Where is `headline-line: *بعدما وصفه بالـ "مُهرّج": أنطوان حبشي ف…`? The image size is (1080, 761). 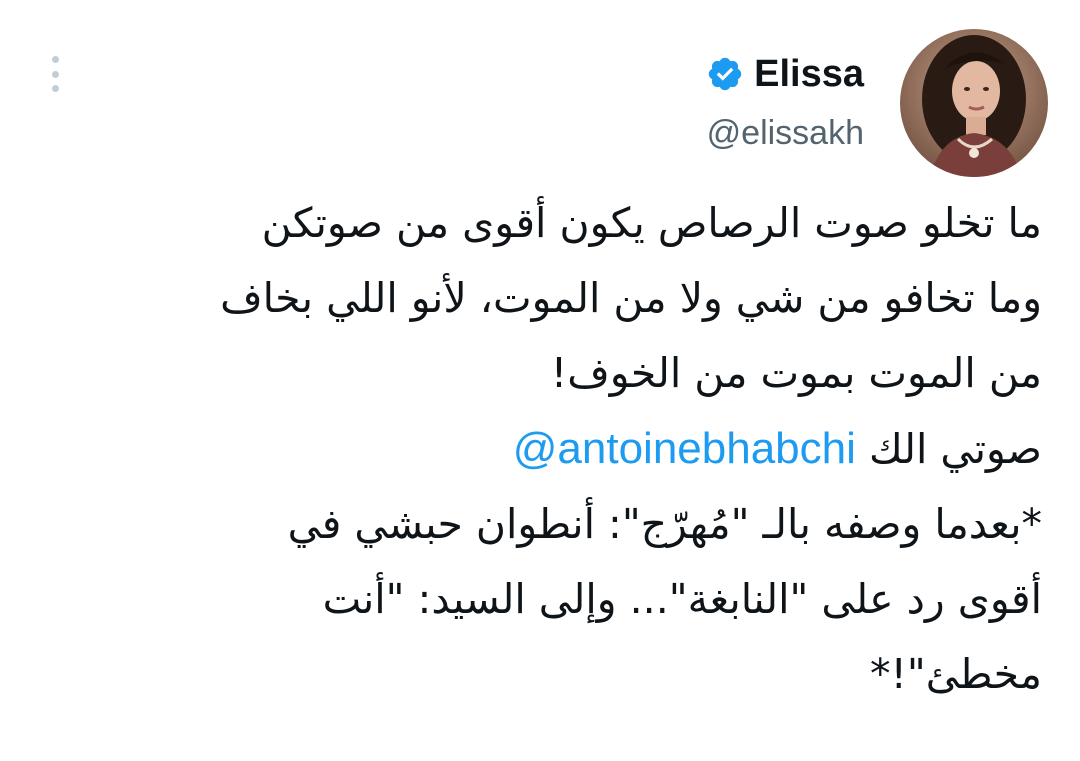 headline-line: *بعدما وصفه بالـ "مُهرّج": أنطوان حبشي ف… is located at coordinates (664, 524).